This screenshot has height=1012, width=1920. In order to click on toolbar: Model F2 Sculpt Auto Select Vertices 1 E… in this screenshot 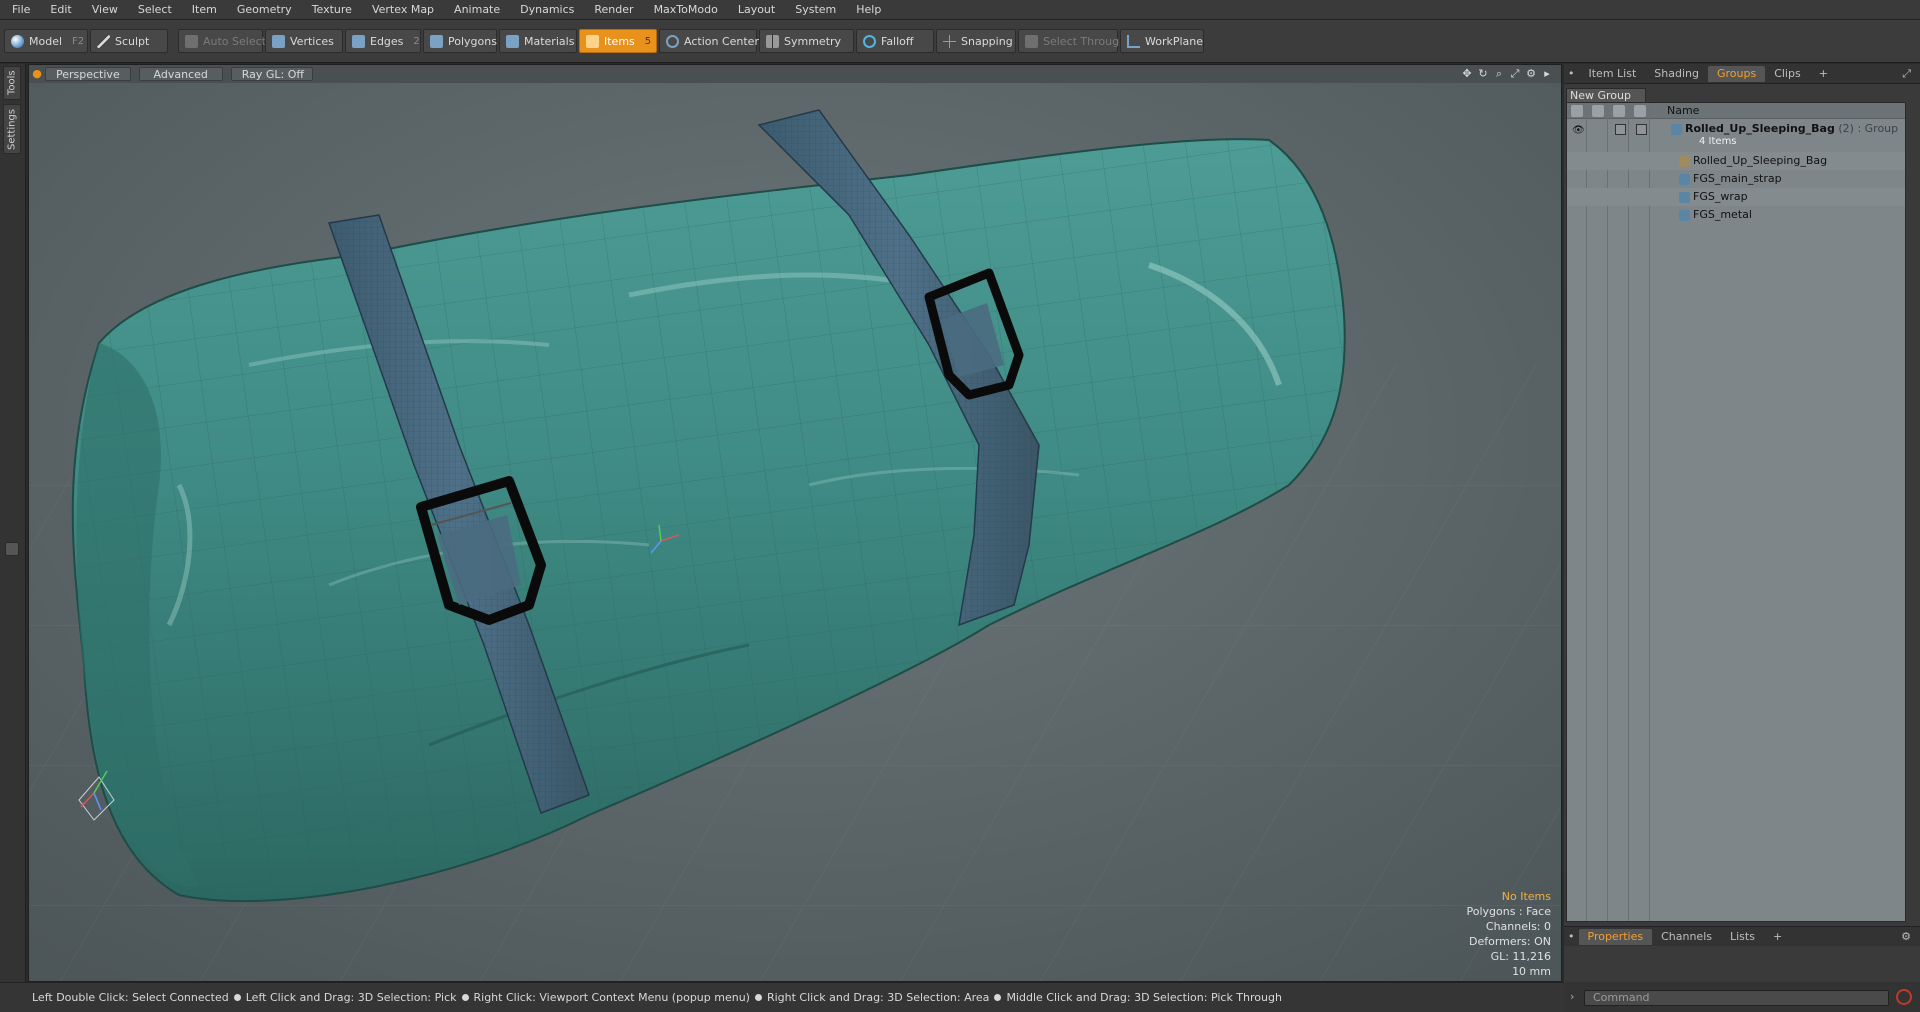, I will do `click(960, 41)`.